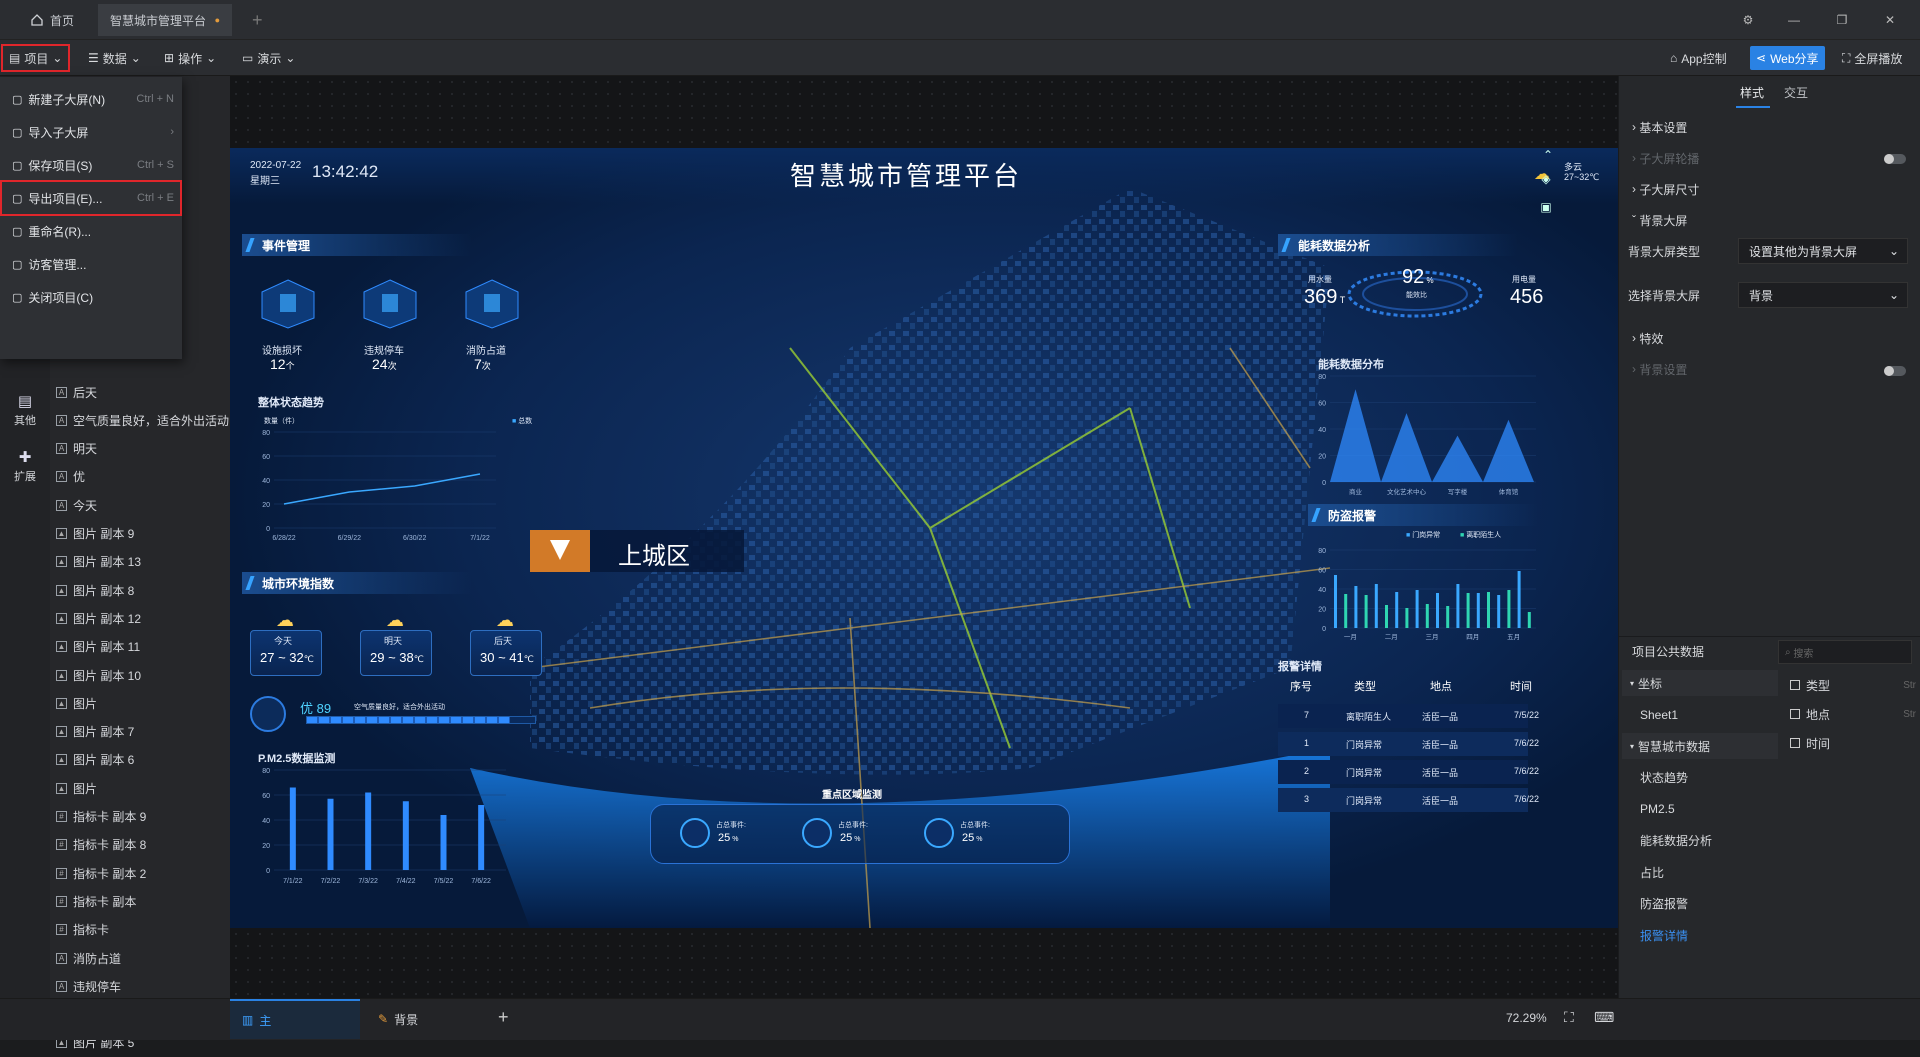 This screenshot has height=1057, width=1920. Describe the element at coordinates (96, 901) in the screenshot. I see `layer-item: # 指标卡 副本` at that location.